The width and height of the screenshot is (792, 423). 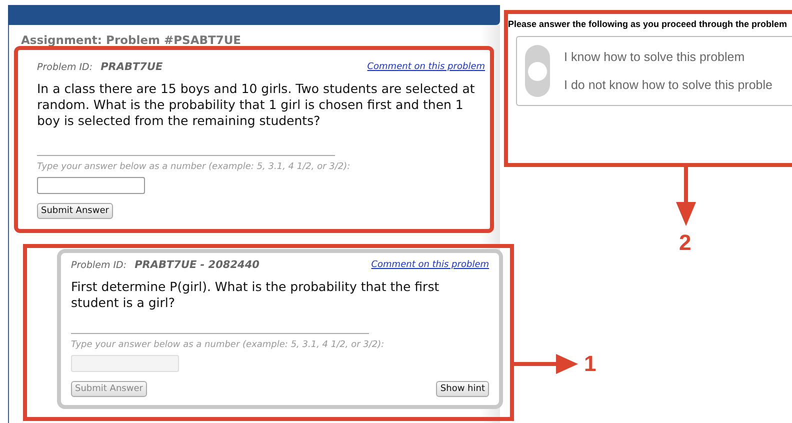 What do you see at coordinates (648, 24) in the screenshot?
I see `survey-prompt: Please answer the following as you proceed through the problem` at bounding box center [648, 24].